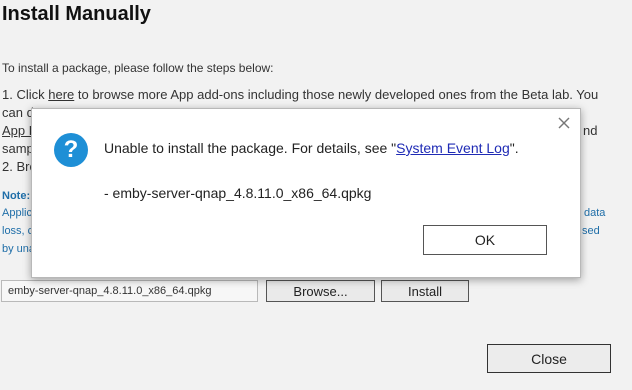 This screenshot has height=390, width=632. What do you see at coordinates (76, 14) in the screenshot?
I see `dialog-title: Install Manually` at bounding box center [76, 14].